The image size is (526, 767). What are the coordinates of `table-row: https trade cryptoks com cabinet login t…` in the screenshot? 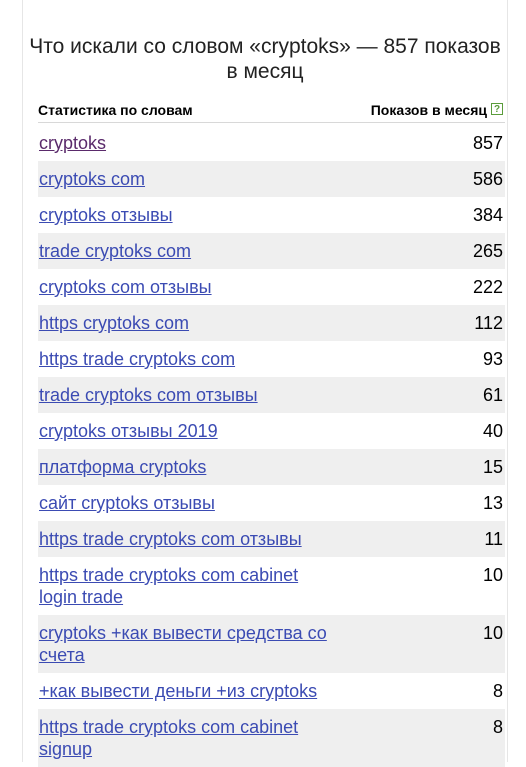 It's located at (271, 586).